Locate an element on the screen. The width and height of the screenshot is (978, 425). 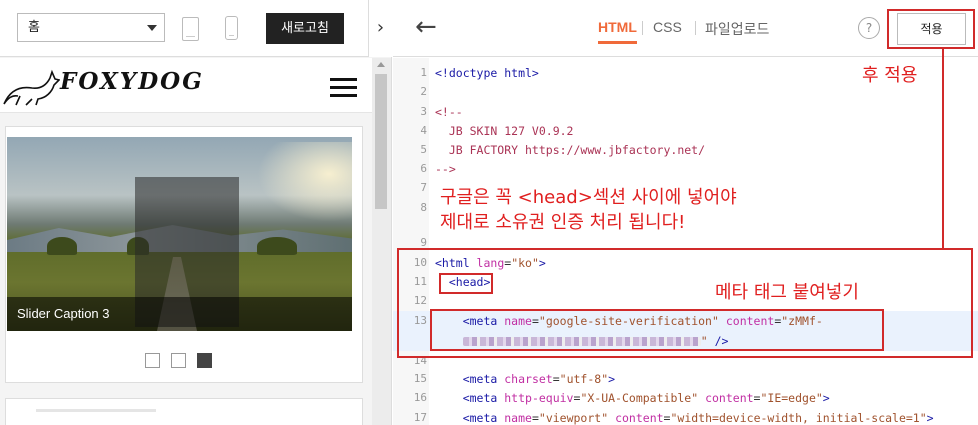
line-number: 4 is located at coordinates (423, 130).